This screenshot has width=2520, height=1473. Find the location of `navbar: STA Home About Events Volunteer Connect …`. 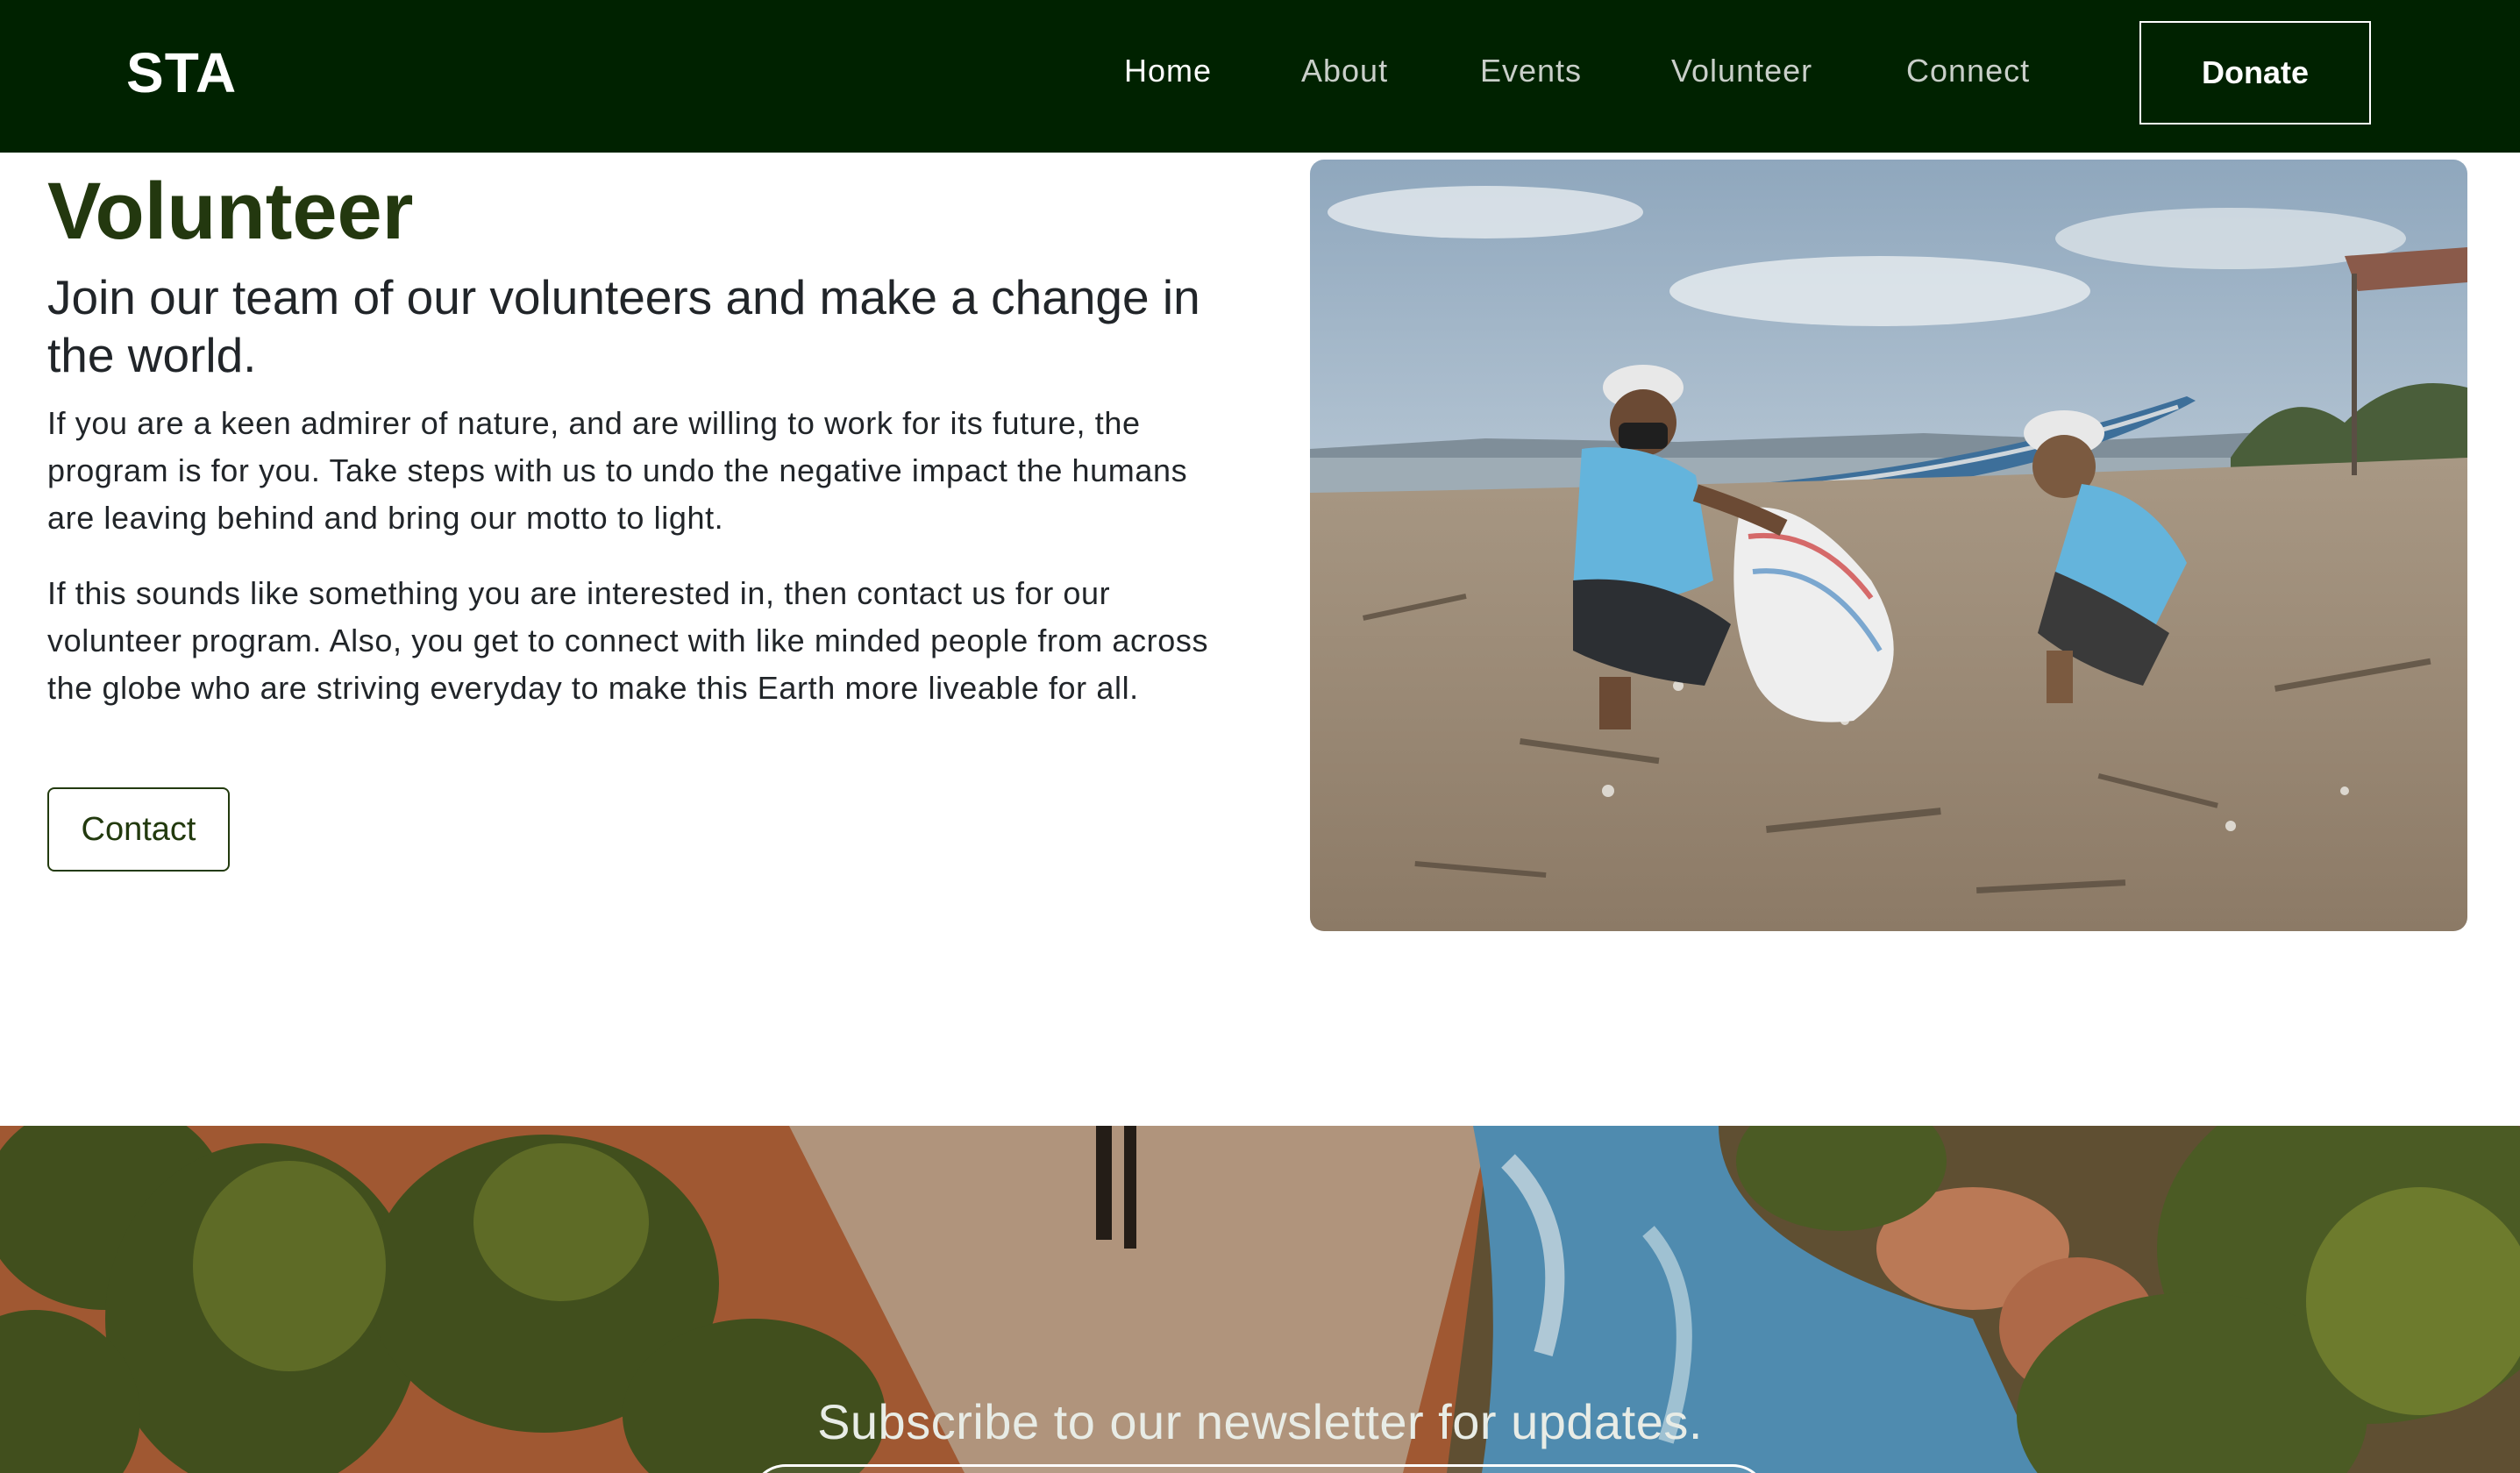

navbar: STA Home About Events Volunteer Connect … is located at coordinates (1260, 76).